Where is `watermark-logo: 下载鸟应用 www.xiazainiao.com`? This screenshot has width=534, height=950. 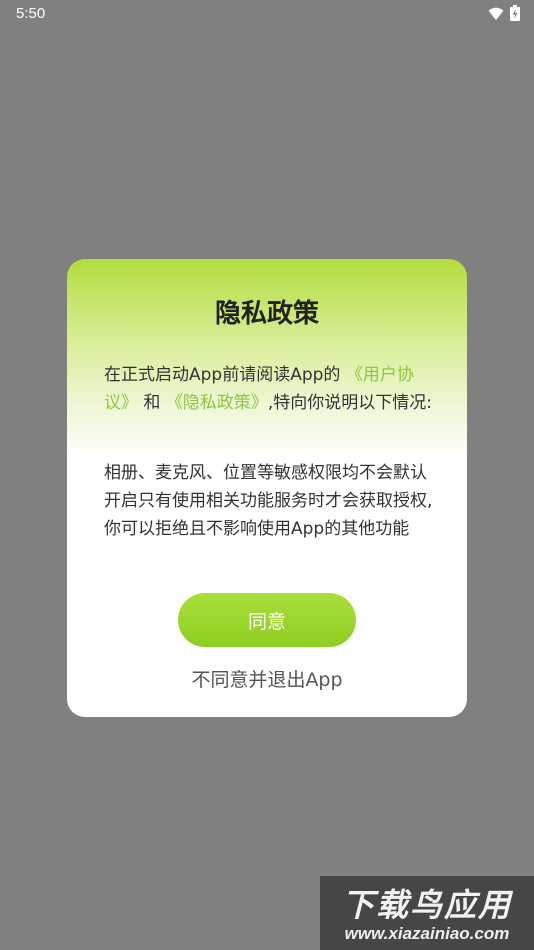
watermark-logo: 下载鸟应用 www.xiazainiao.com is located at coordinates (427, 913).